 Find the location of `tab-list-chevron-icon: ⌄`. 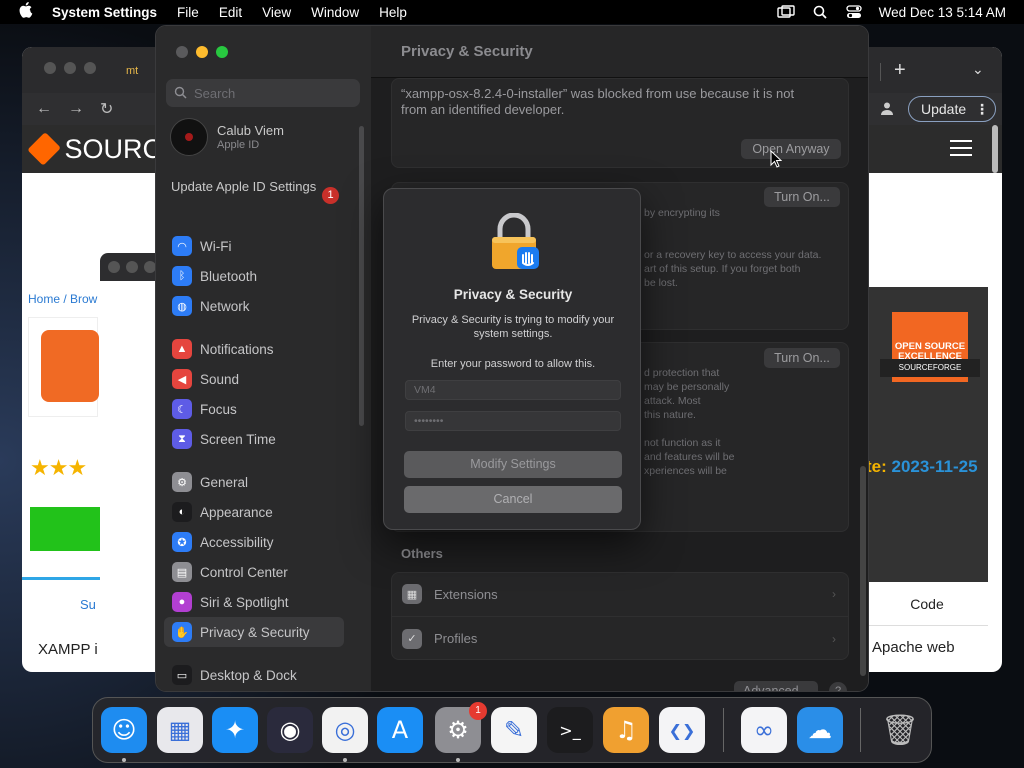

tab-list-chevron-icon: ⌄ is located at coordinates (978, 69).